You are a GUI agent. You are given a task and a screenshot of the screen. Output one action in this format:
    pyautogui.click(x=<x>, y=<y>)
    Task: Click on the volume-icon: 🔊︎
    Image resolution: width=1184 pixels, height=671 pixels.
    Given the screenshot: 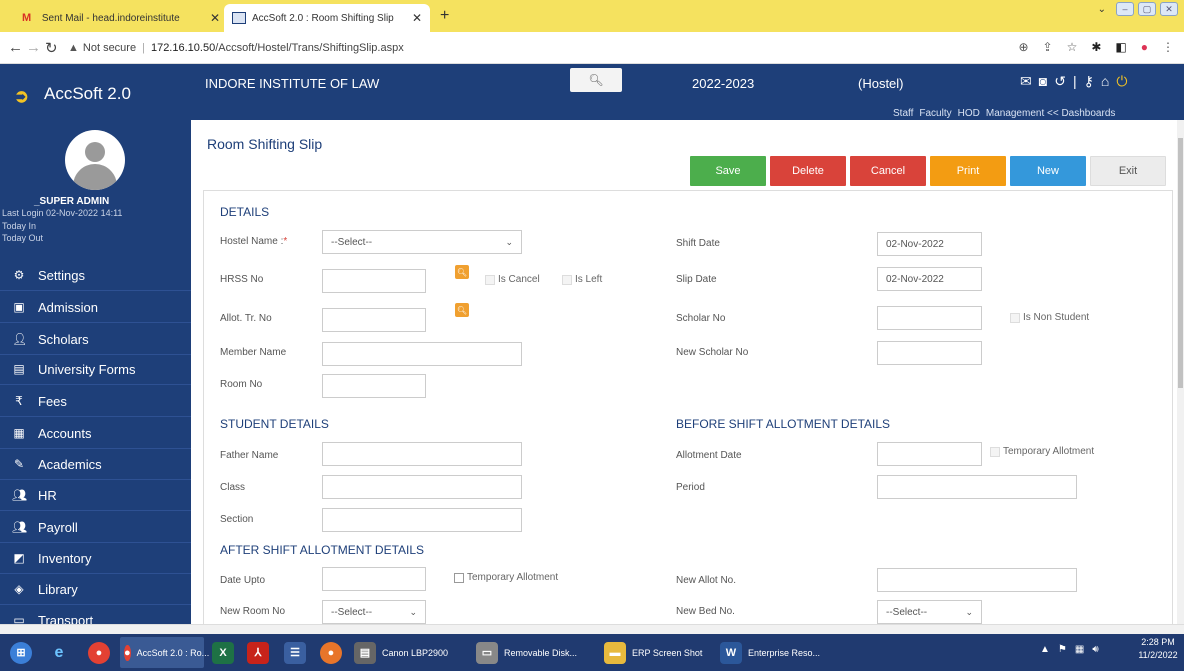 What is the action you would take?
    pyautogui.click(x=1095, y=649)
    